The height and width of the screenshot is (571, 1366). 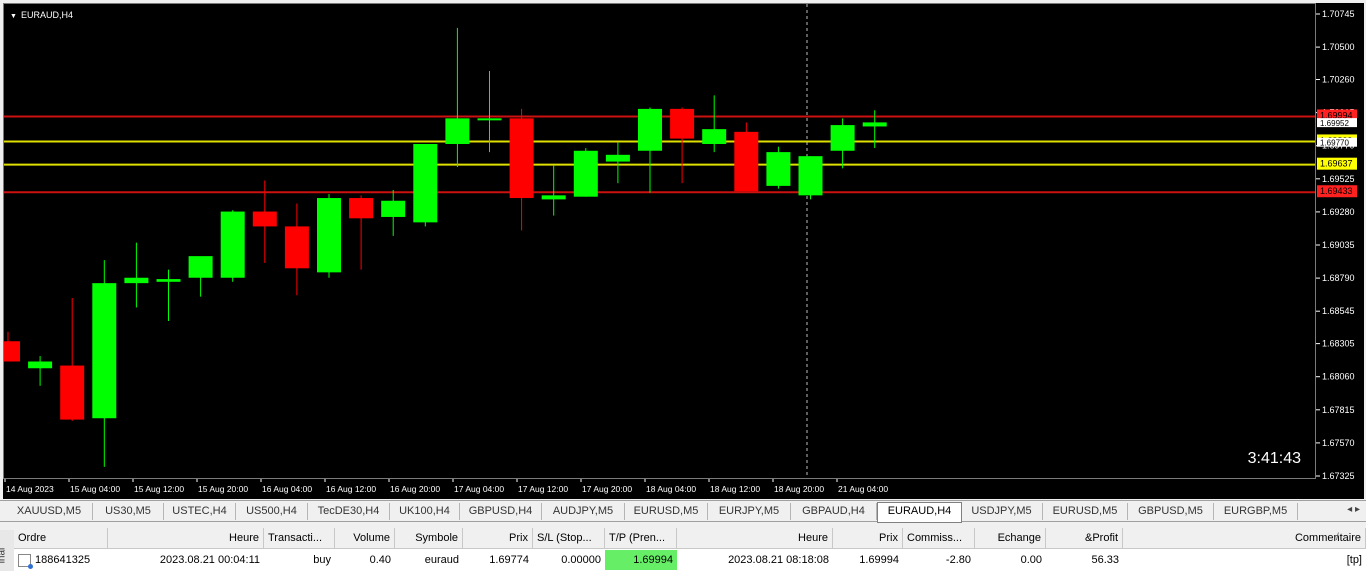 What do you see at coordinates (735, 489) in the screenshot?
I see `time-tick-label: 18 Aug 12:00` at bounding box center [735, 489].